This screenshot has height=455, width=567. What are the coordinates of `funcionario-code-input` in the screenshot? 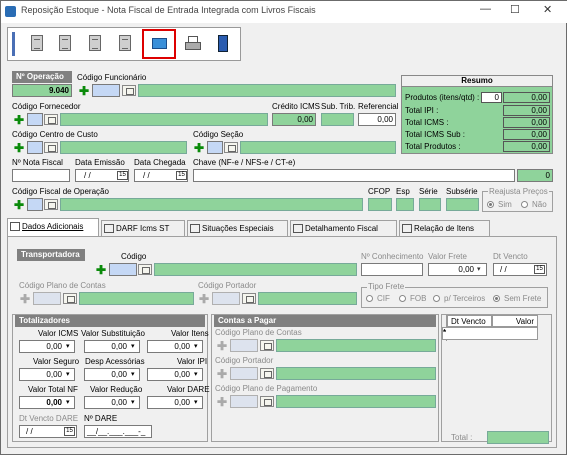 It's located at (106, 90).